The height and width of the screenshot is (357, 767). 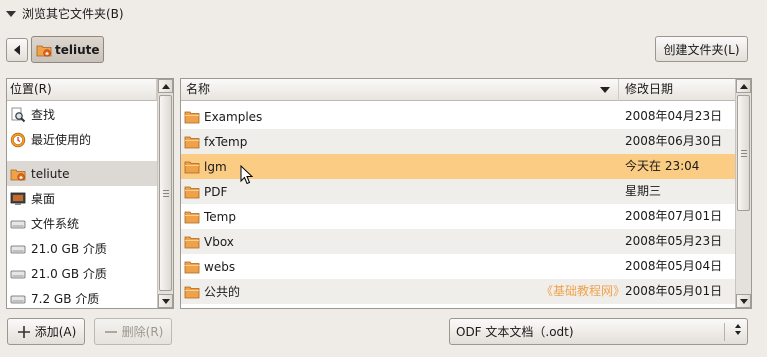 What do you see at coordinates (18, 140) in the screenshot?
I see `recent-icon` at bounding box center [18, 140].